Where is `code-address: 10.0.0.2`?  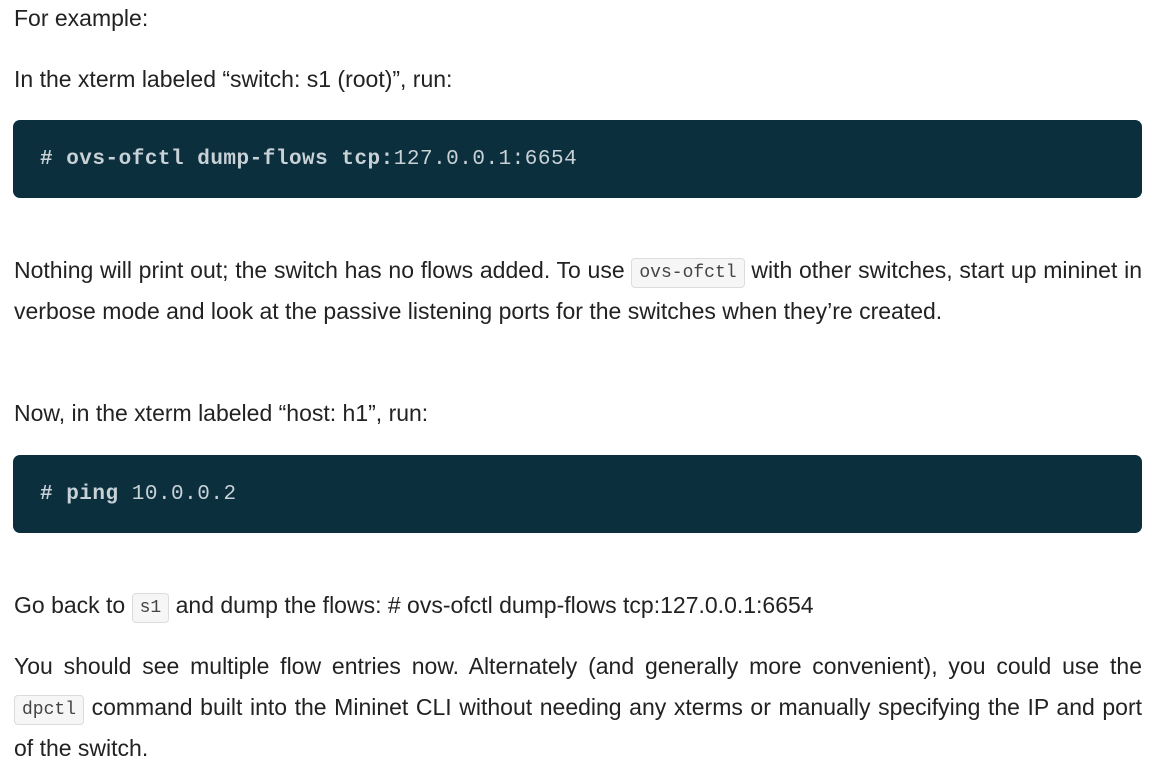 code-address: 10.0.0.2 is located at coordinates (184, 494).